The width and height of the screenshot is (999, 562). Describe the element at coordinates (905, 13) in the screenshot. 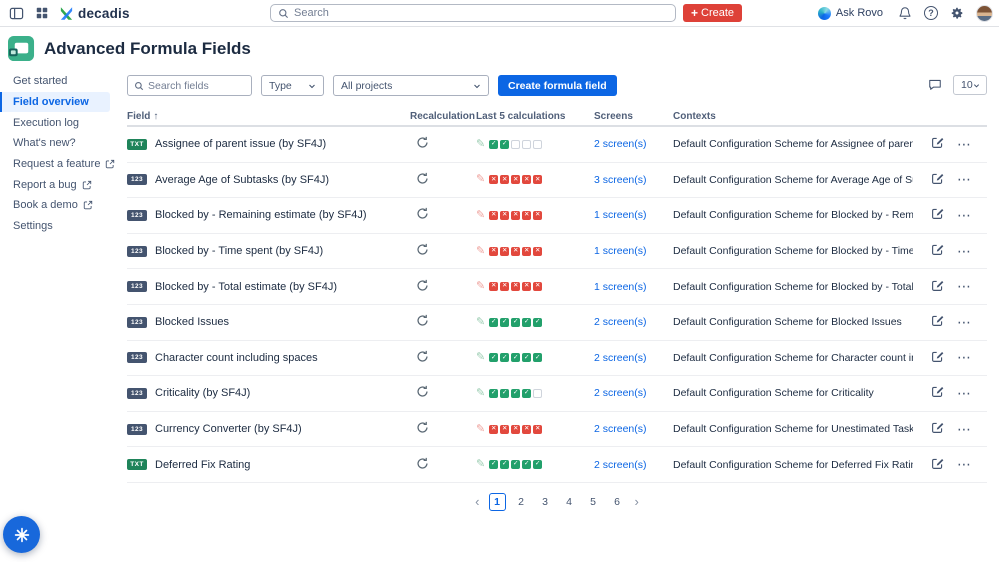

I see `notifications-bell-icon` at that location.